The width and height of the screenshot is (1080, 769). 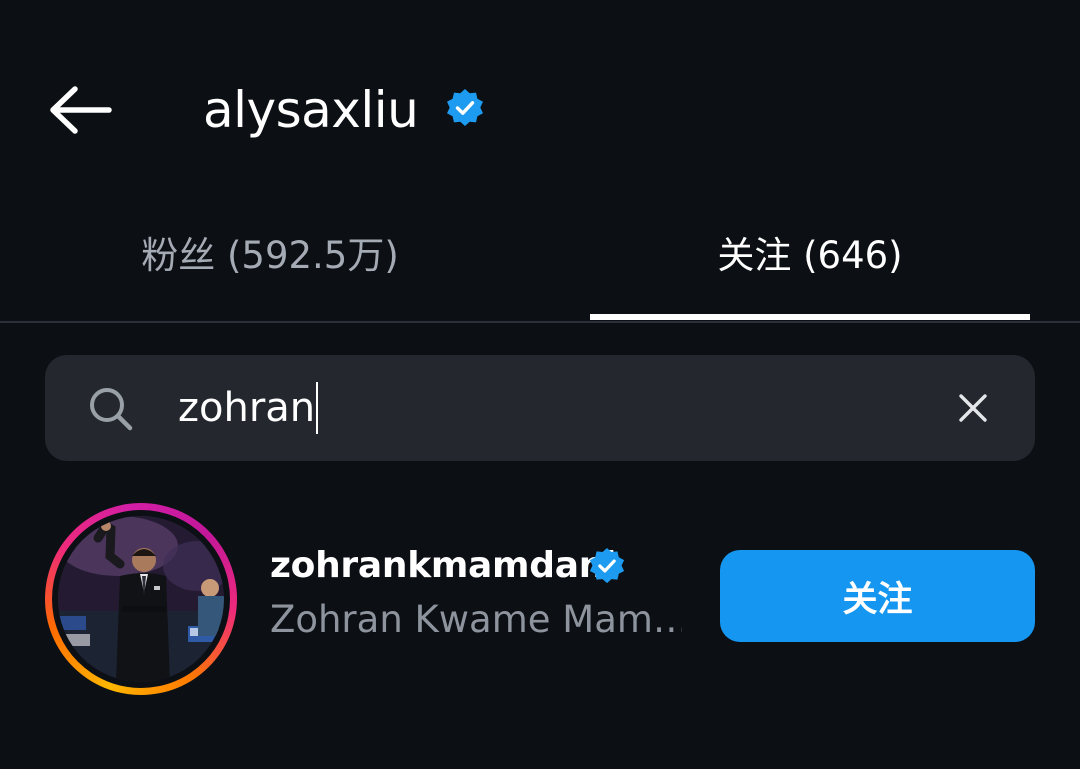 I want to click on clear-search-button, so click(x=973, y=408).